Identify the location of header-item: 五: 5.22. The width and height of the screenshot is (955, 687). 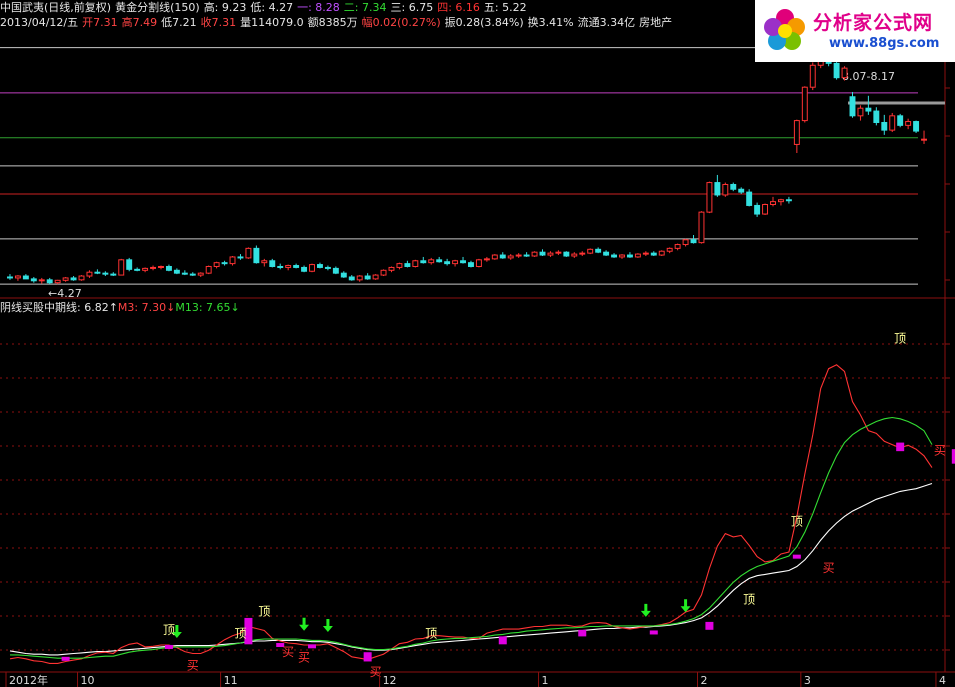
(505, 7).